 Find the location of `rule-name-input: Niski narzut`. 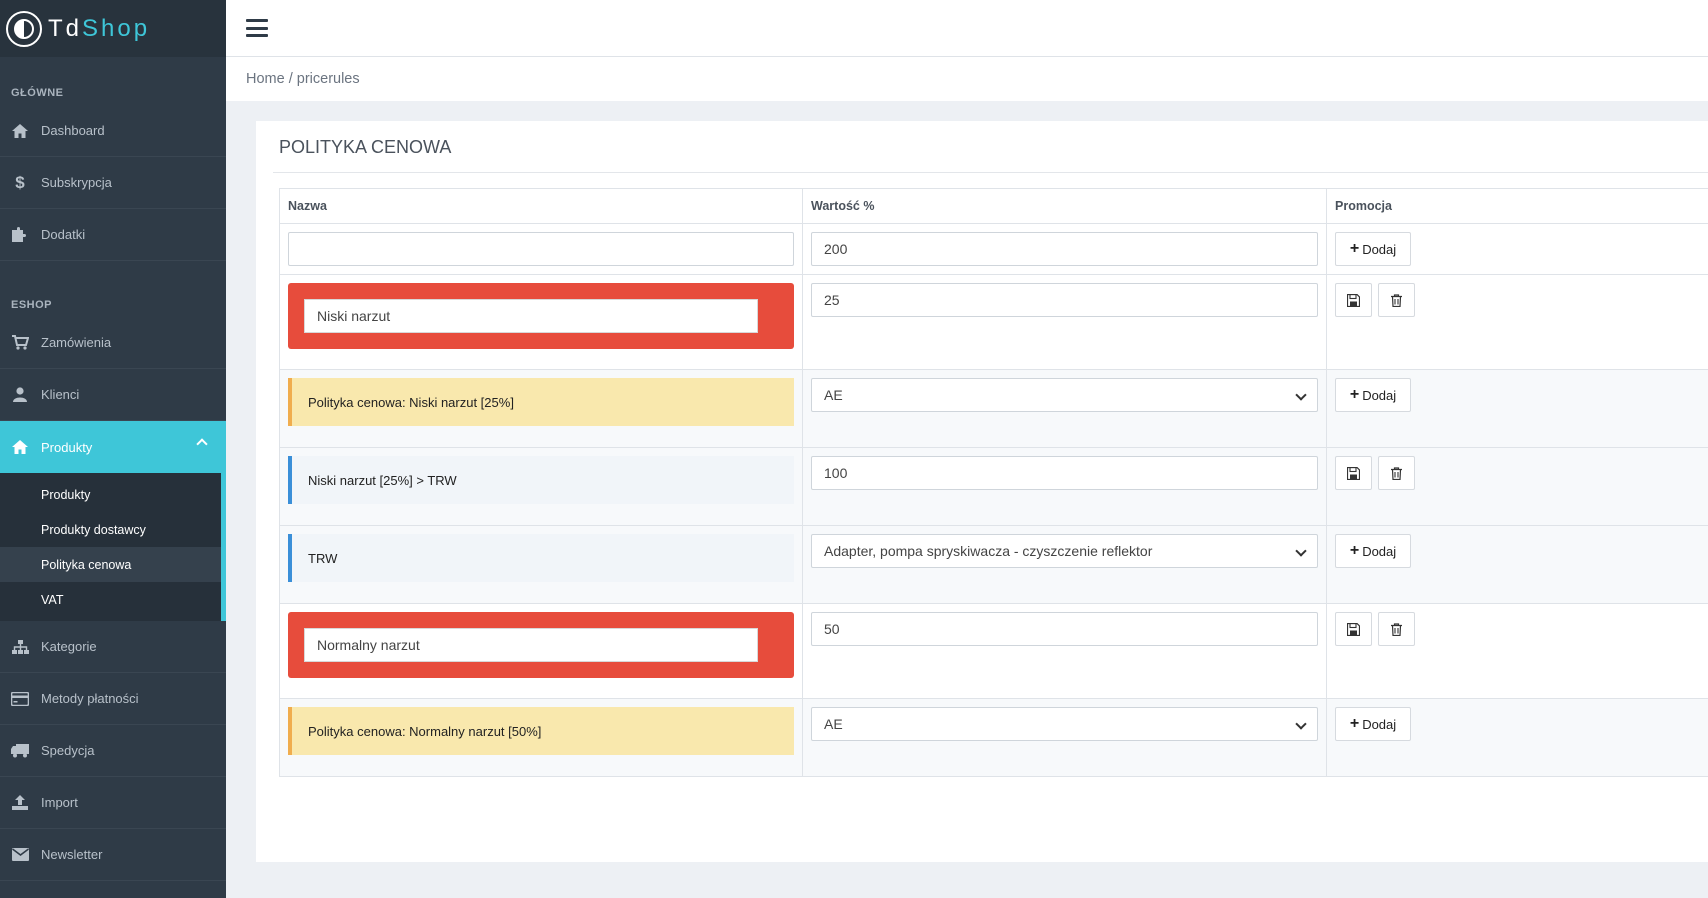

rule-name-input: Niski narzut is located at coordinates (531, 316).